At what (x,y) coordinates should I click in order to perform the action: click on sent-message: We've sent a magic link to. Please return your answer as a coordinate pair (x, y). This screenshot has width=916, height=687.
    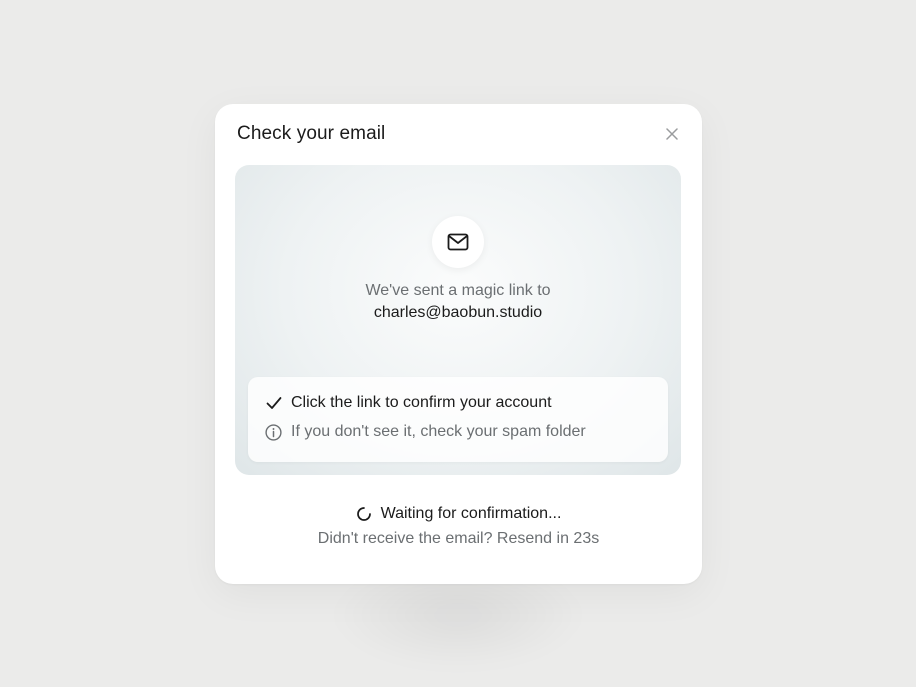
    Looking at the image, I should click on (458, 290).